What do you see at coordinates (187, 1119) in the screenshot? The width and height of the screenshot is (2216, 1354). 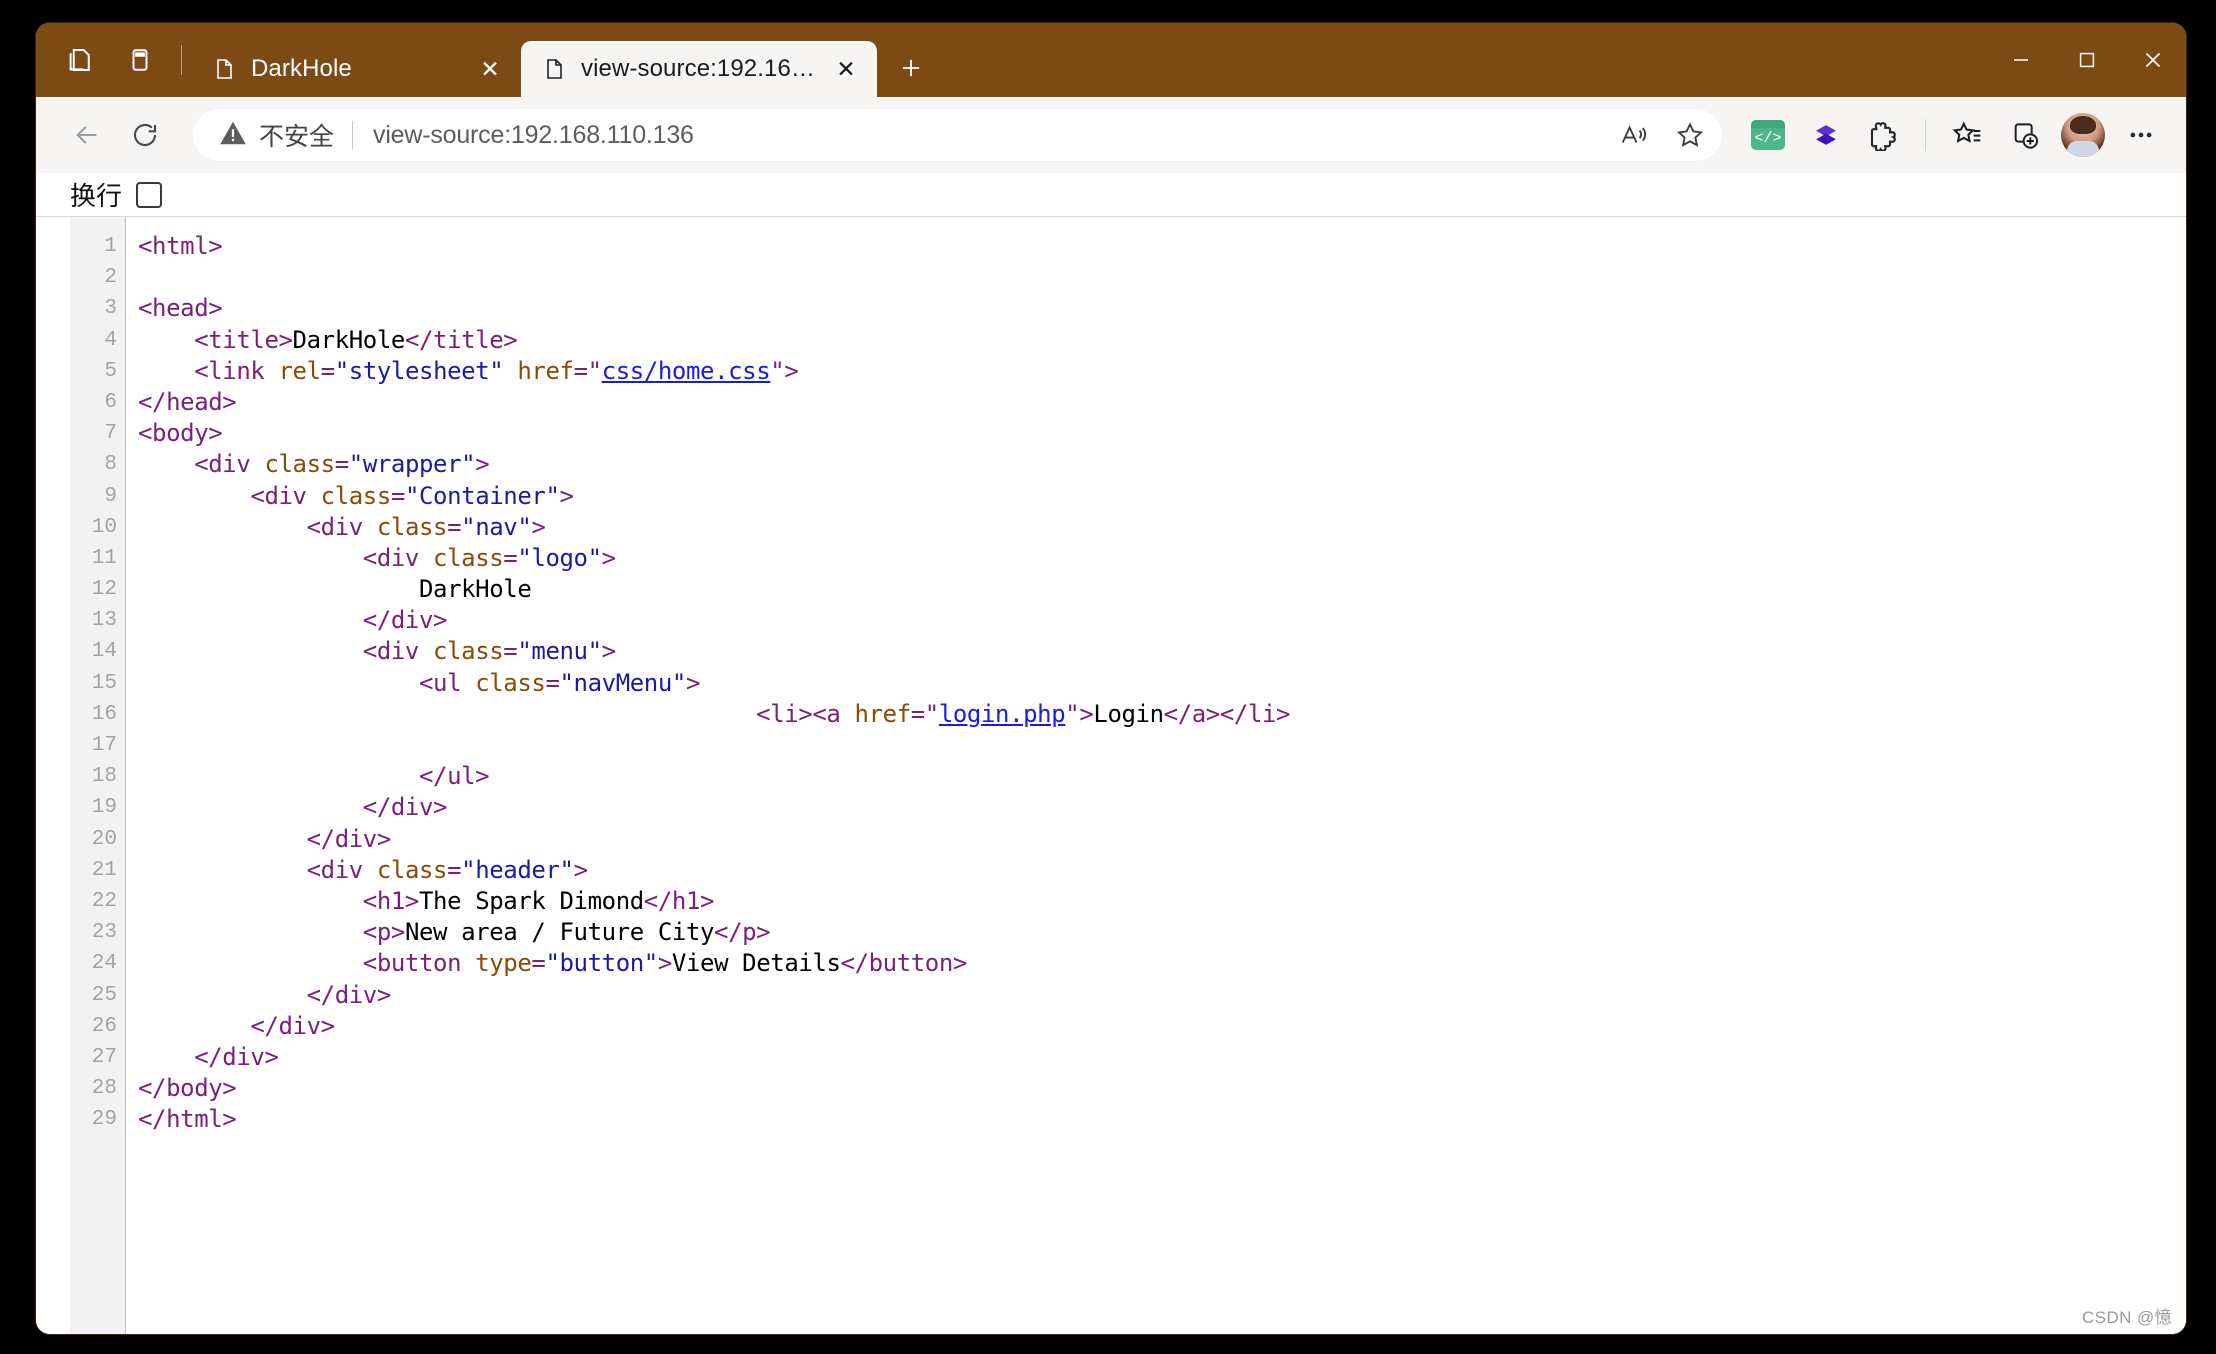 I see `code-token: </html>` at bounding box center [187, 1119].